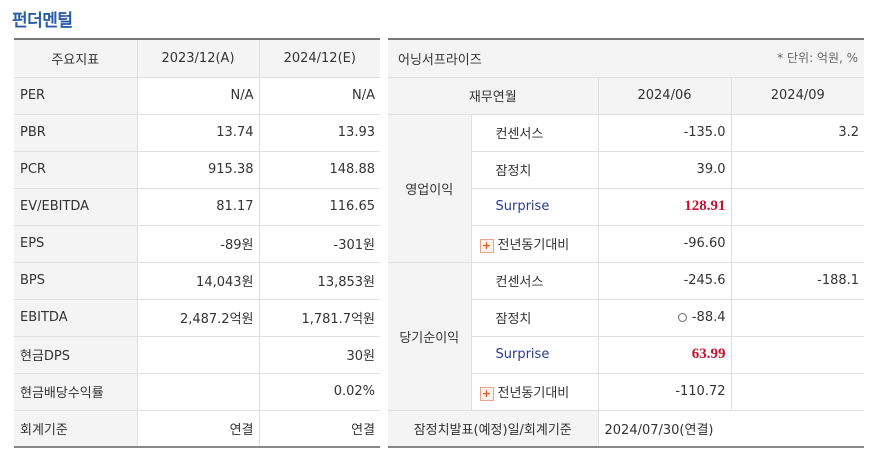  I want to click on row-label: 현금배당수익률, so click(76, 391).